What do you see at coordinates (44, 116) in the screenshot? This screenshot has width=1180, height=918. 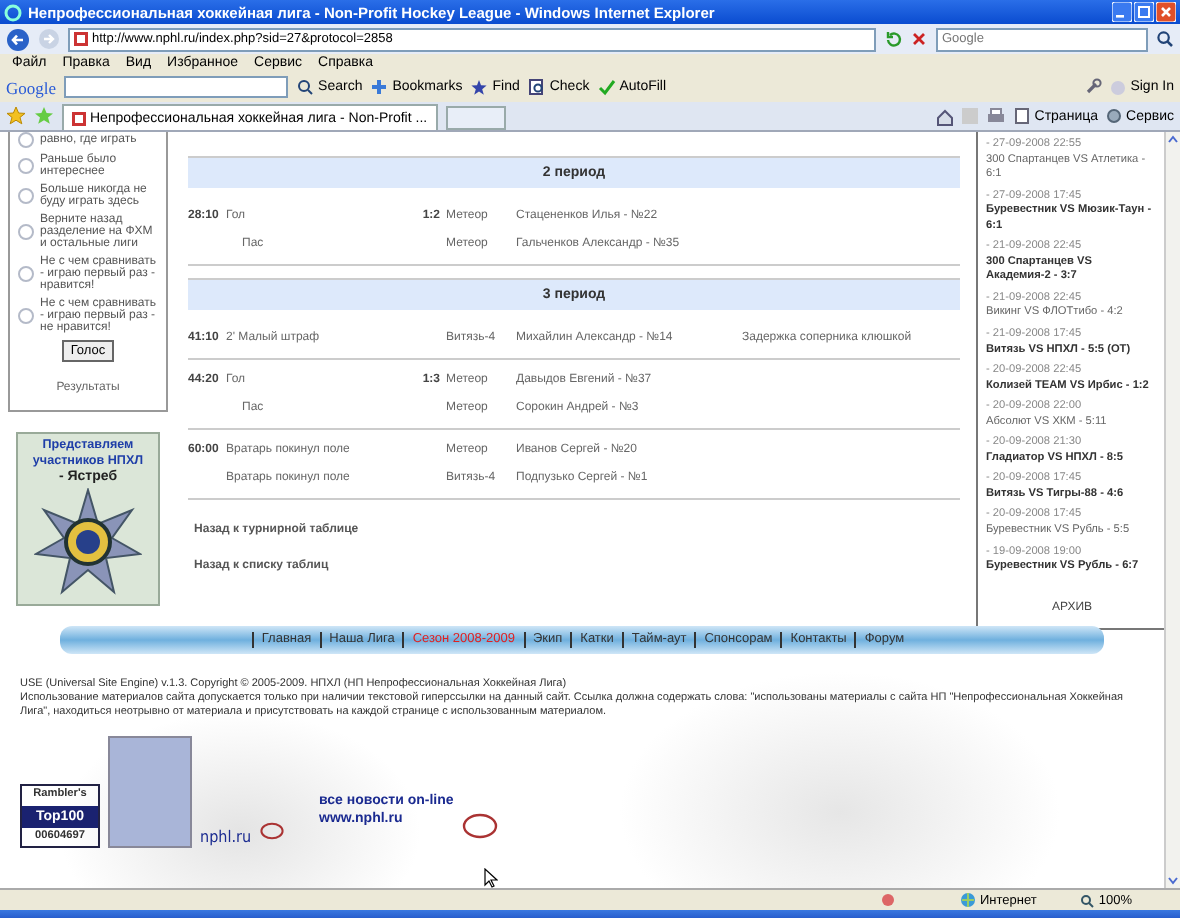 I see `add-favorite-icon` at bounding box center [44, 116].